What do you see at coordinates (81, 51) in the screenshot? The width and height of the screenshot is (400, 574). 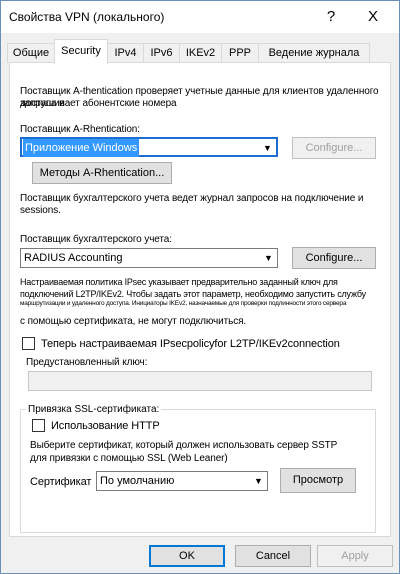 I see `tab-security: Security` at bounding box center [81, 51].